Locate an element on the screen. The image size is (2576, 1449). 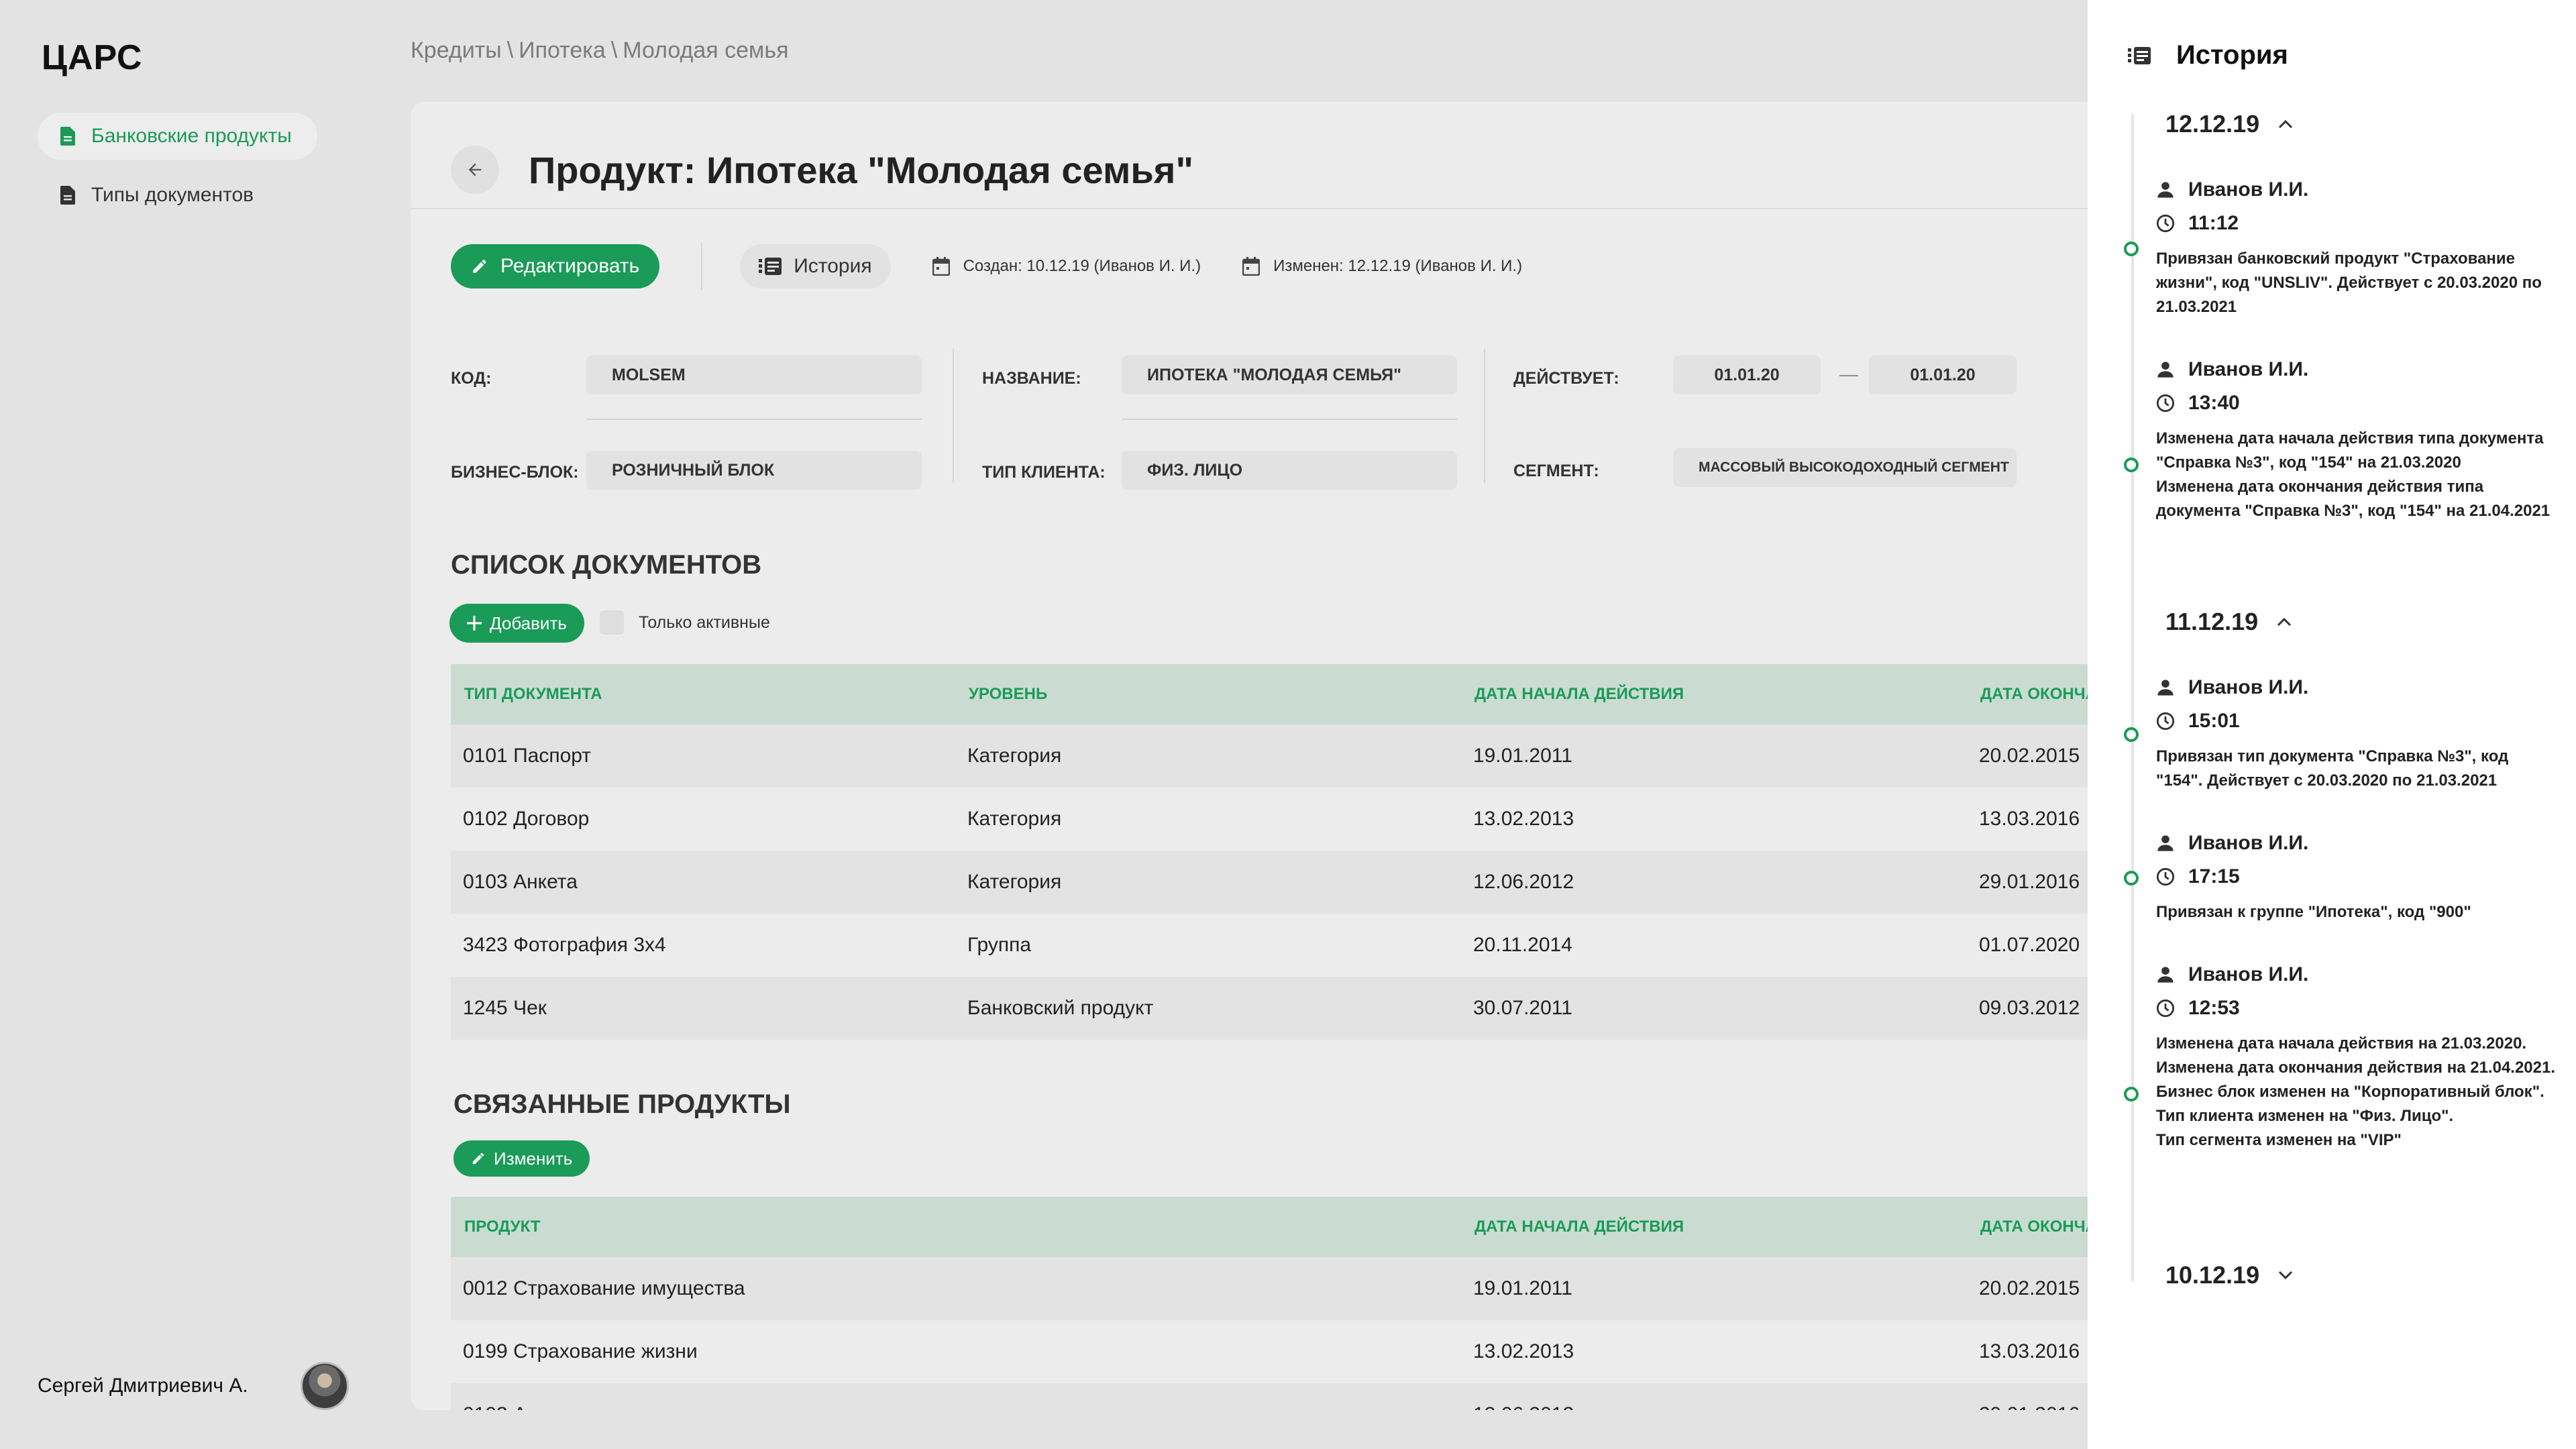
code-field: MOLSEM is located at coordinates (754, 375).